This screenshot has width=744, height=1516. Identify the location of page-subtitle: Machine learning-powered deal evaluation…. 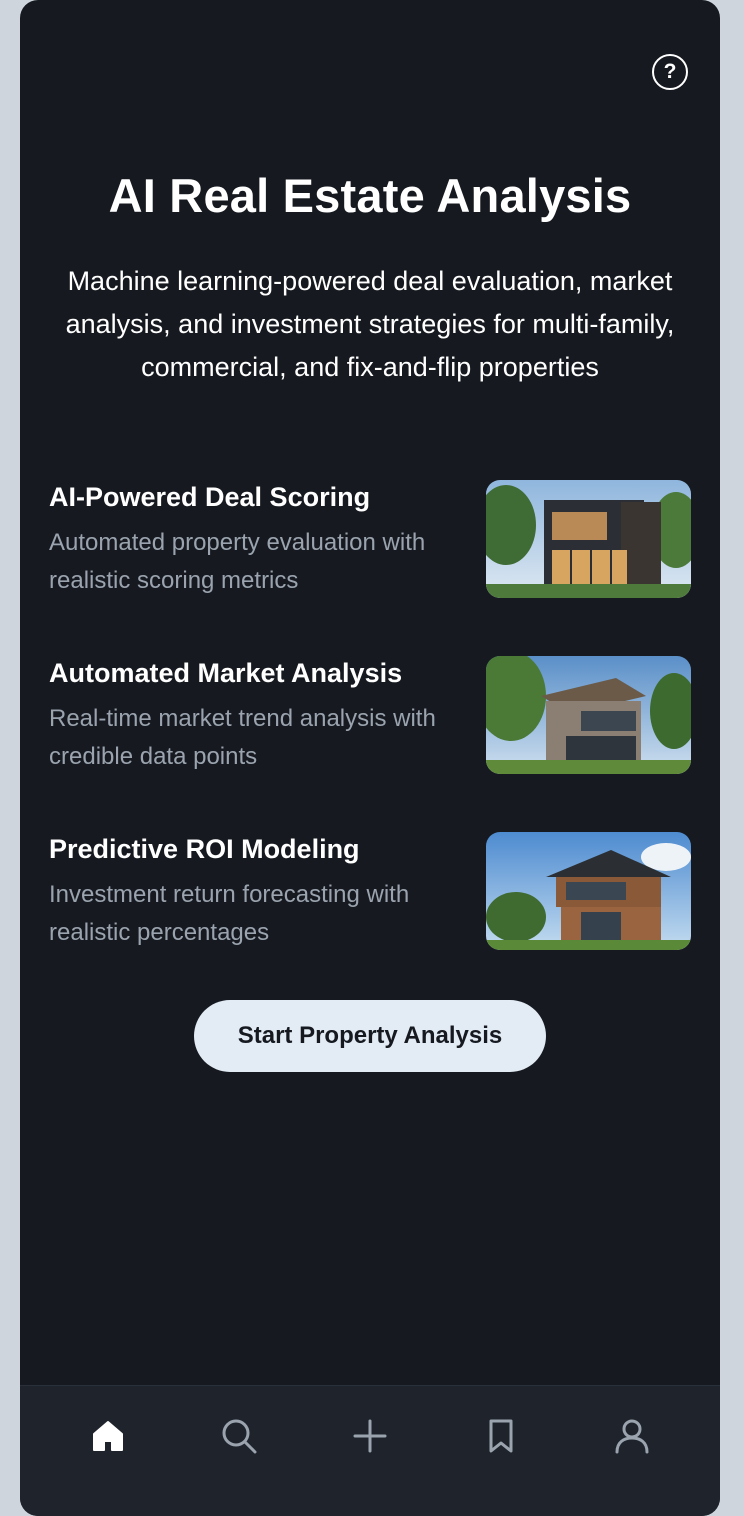
(370, 324).